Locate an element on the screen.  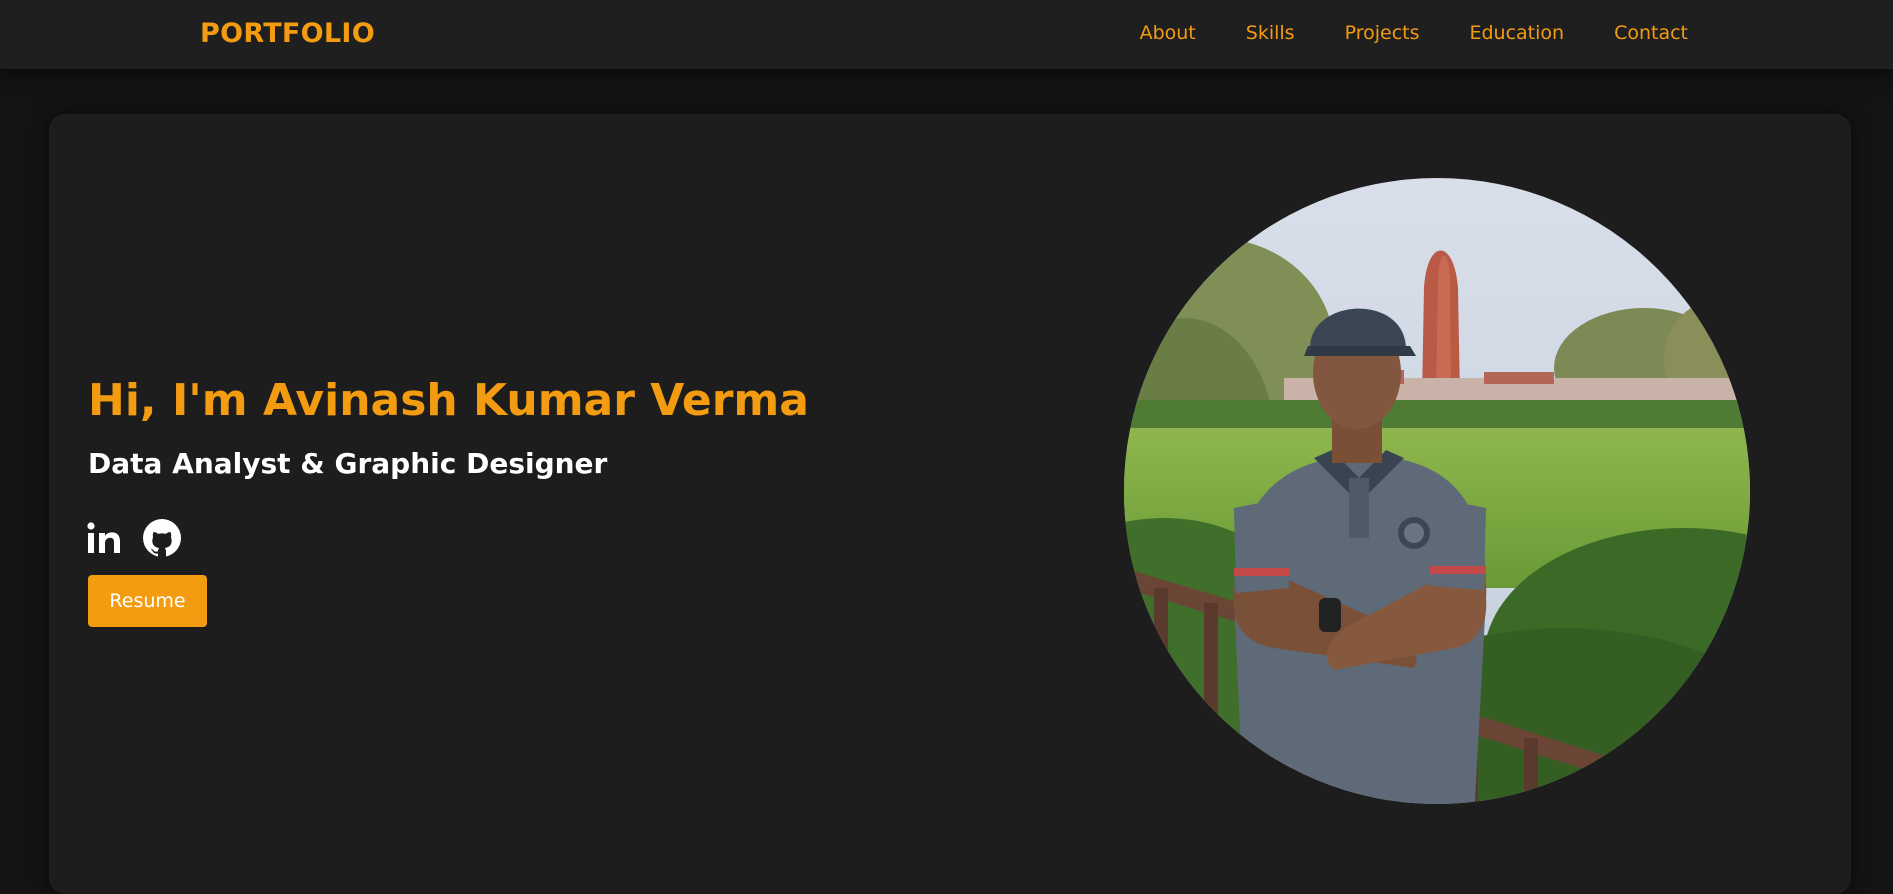
nav-link-contact: Contact is located at coordinates (1651, 33).